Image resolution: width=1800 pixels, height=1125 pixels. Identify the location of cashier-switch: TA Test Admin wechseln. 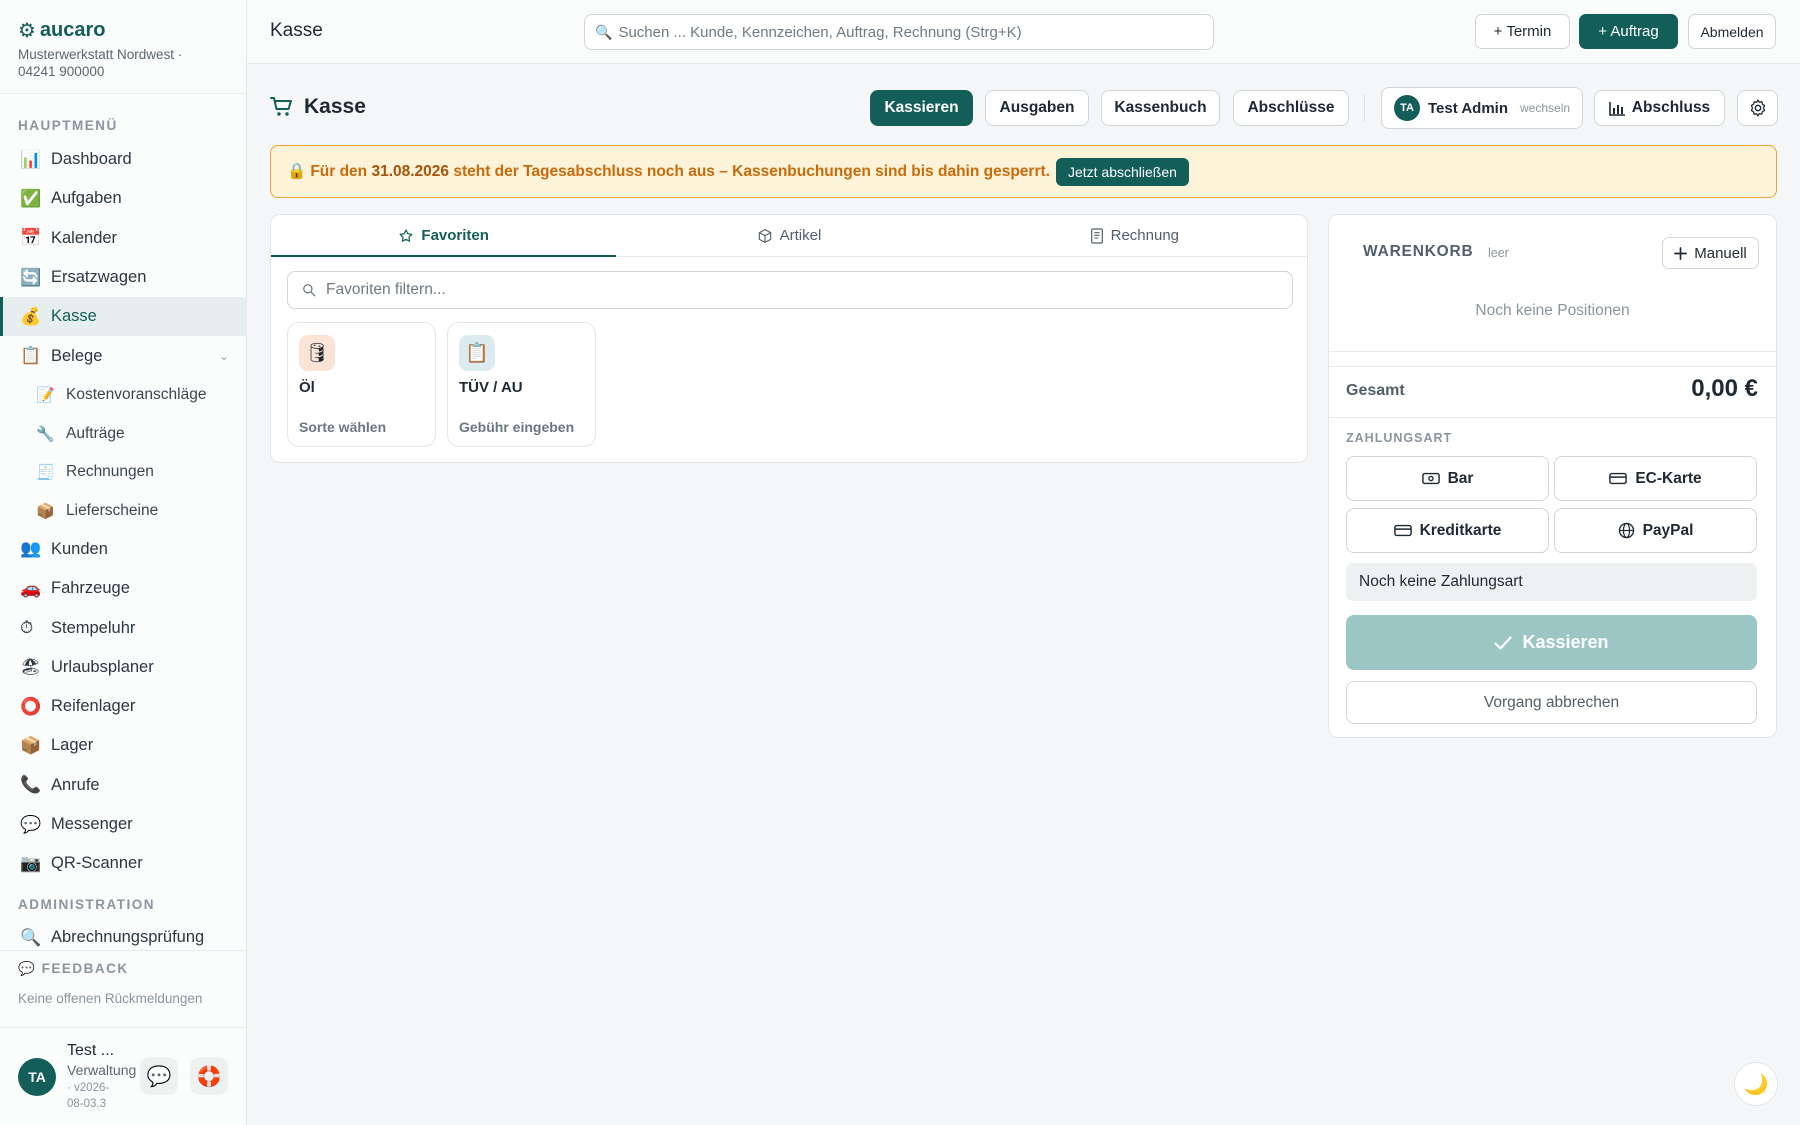
(1482, 108).